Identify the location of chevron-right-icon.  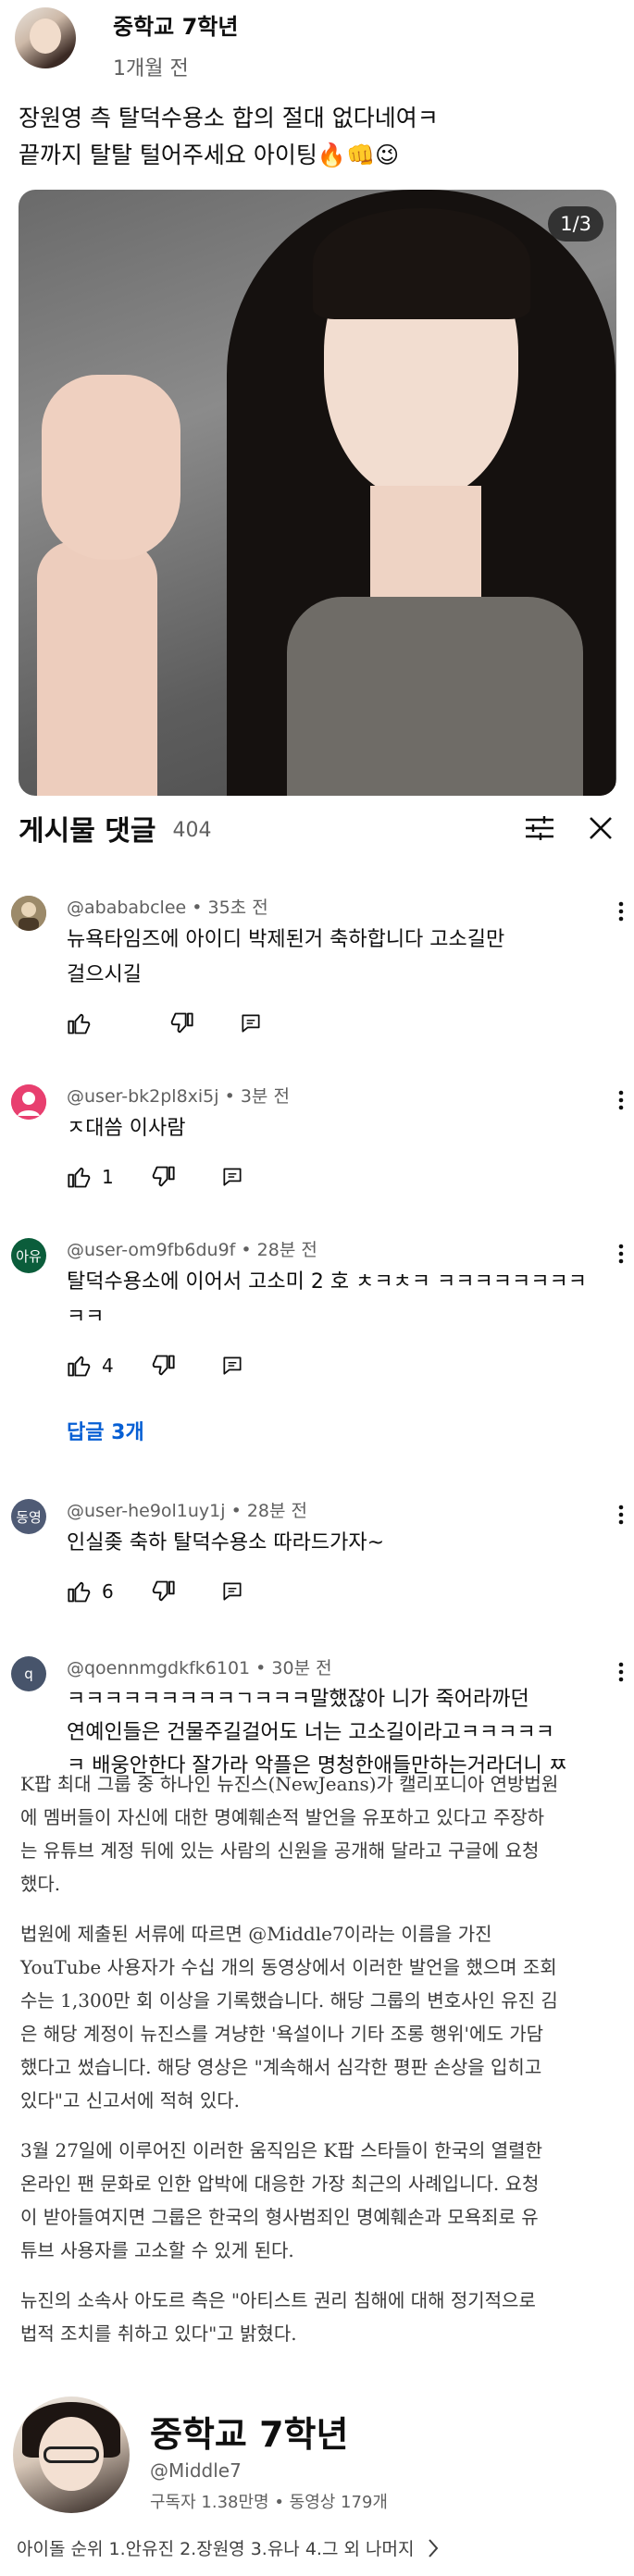
(434, 2547).